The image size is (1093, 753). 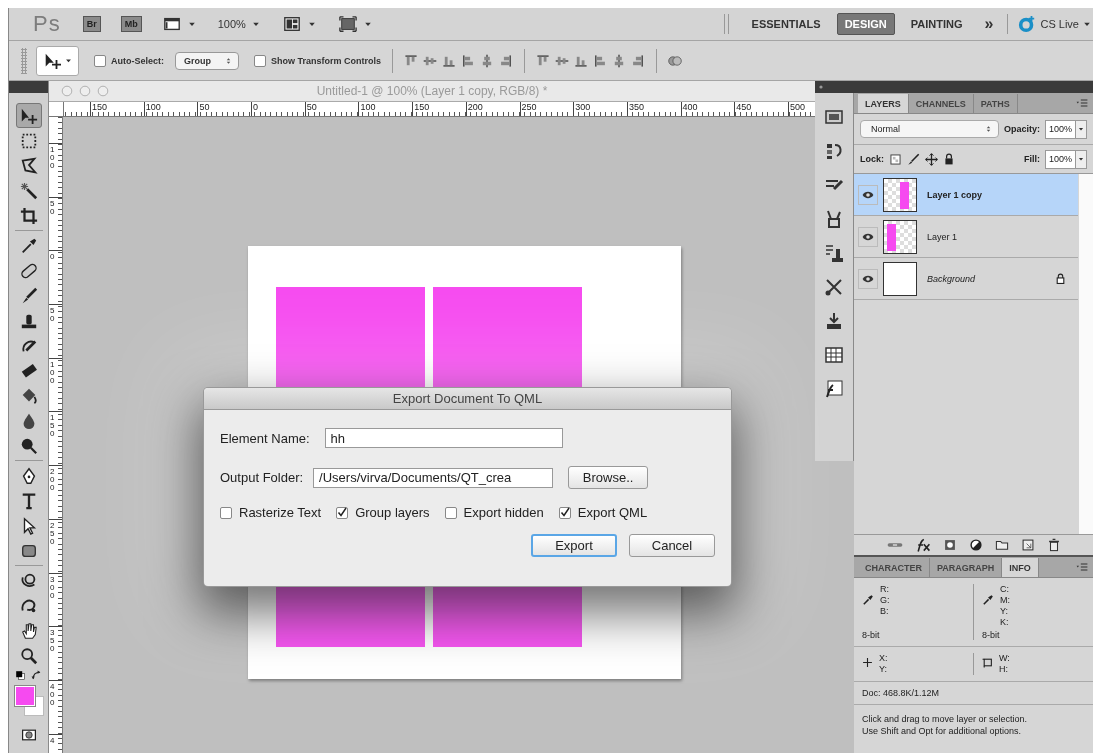 What do you see at coordinates (612, 512) in the screenshot?
I see `checkbox-label: Export QML` at bounding box center [612, 512].